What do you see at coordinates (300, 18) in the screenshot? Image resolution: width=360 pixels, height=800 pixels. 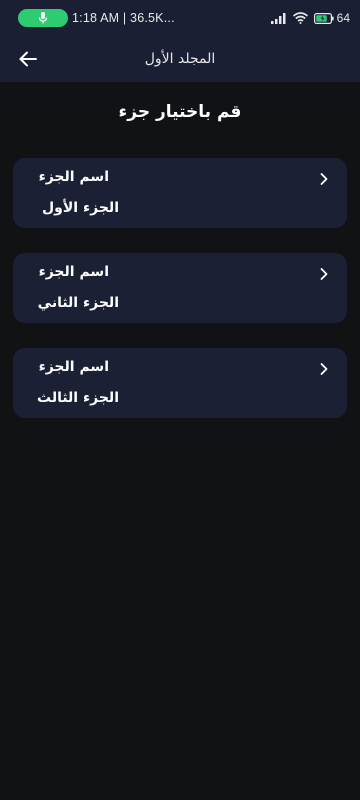 I see `wifi-icon` at bounding box center [300, 18].